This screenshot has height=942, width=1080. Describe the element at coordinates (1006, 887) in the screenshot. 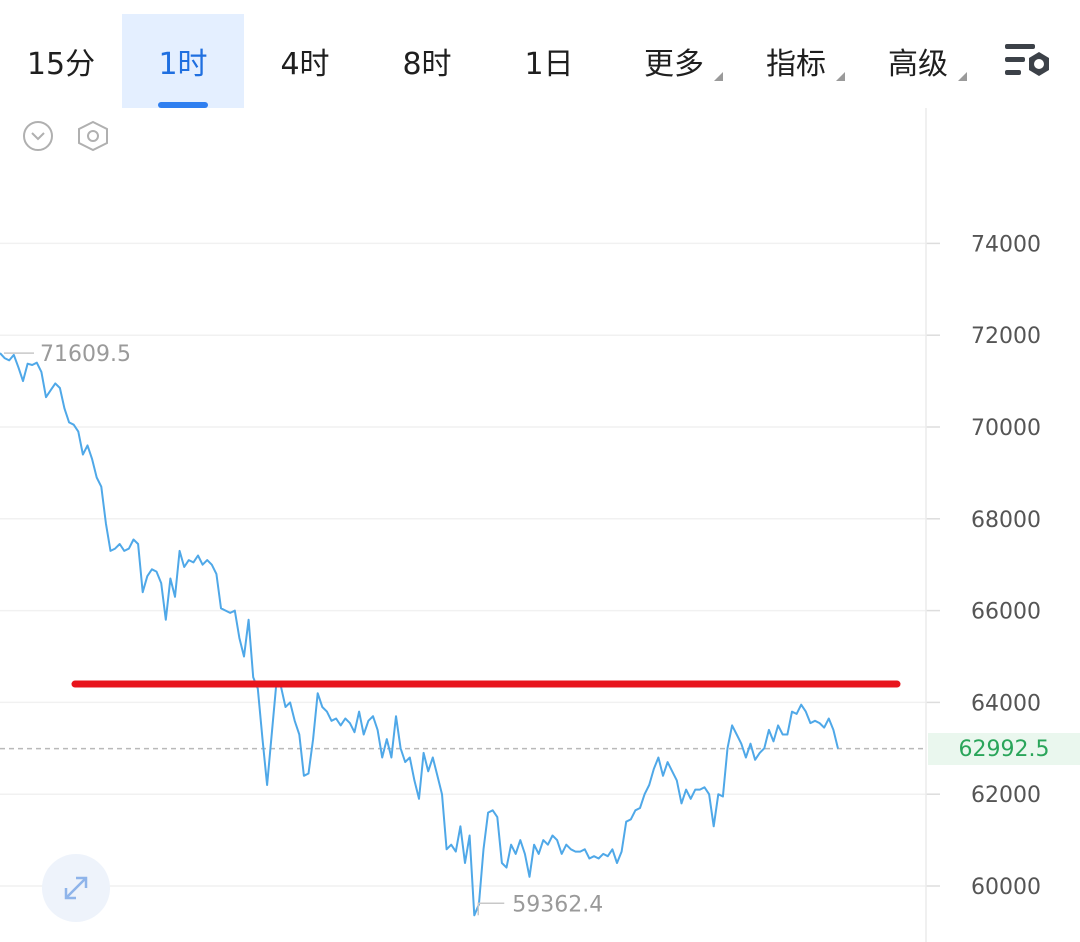

I see `y-tick-label: 60000` at that location.